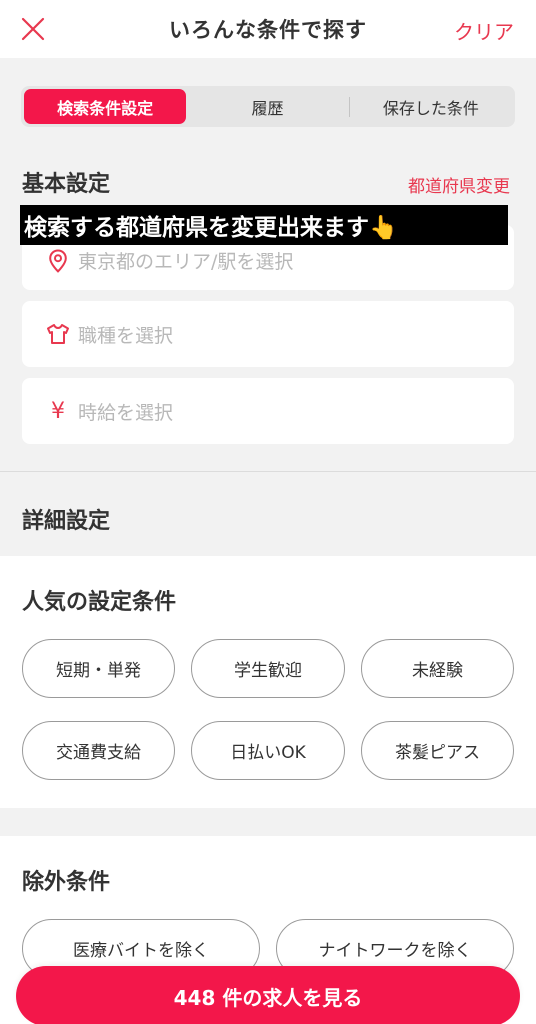  I want to click on top-bar: いろんな条件で探す クリア, so click(268, 29).